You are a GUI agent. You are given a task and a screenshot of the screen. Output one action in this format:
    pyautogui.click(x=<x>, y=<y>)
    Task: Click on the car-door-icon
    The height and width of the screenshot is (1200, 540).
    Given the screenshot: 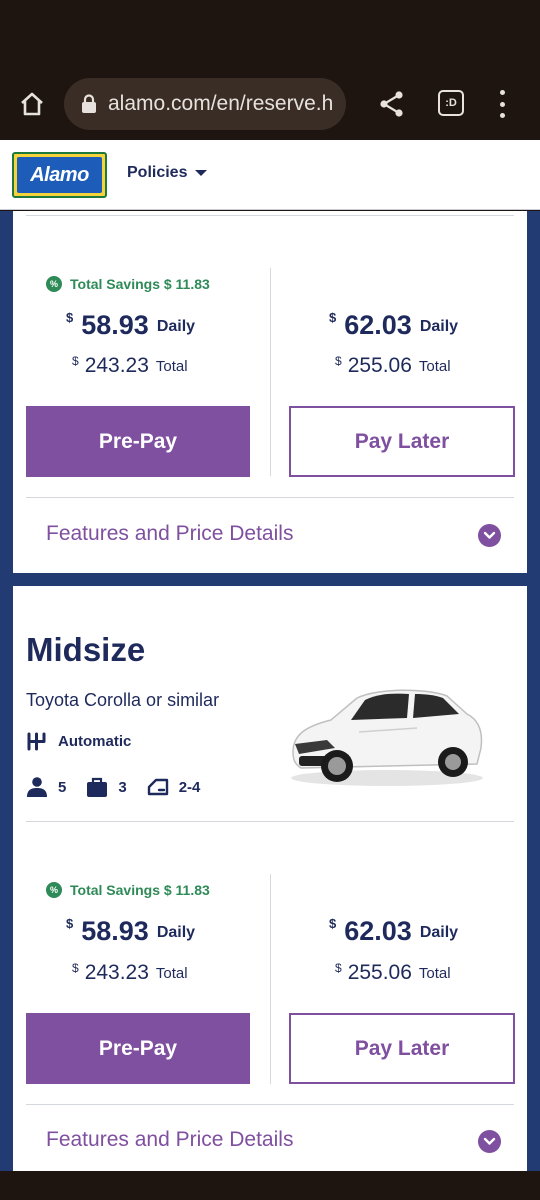 What is the action you would take?
    pyautogui.click(x=157, y=787)
    